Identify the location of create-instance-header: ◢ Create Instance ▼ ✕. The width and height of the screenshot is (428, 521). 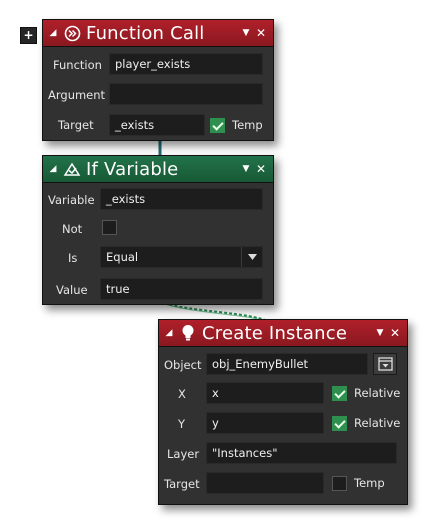
(283, 333).